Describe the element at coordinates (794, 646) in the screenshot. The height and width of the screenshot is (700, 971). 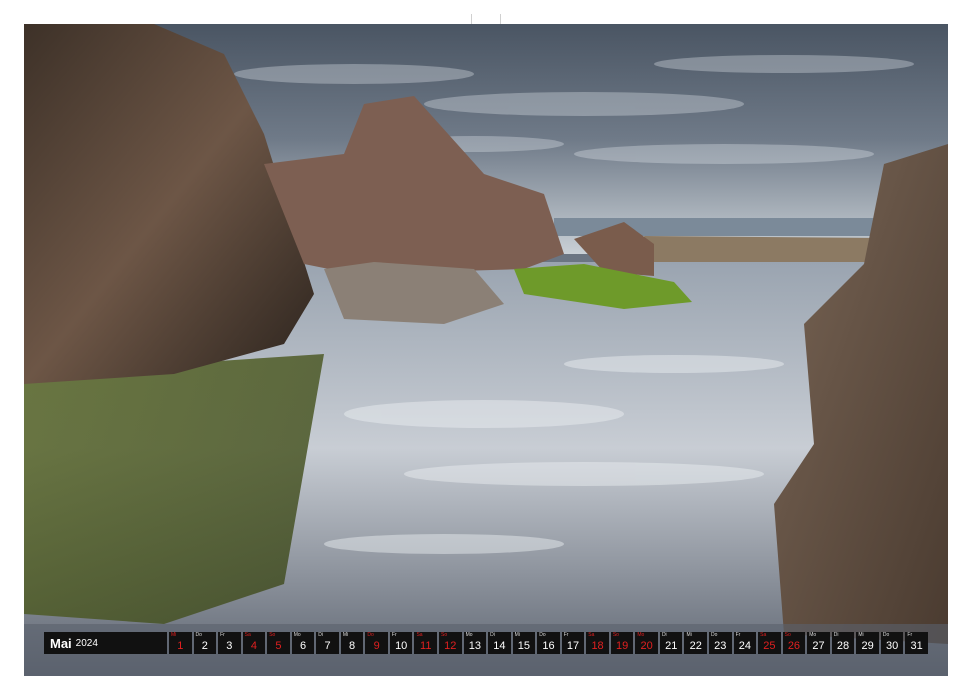
I see `day-number: 26` at that location.